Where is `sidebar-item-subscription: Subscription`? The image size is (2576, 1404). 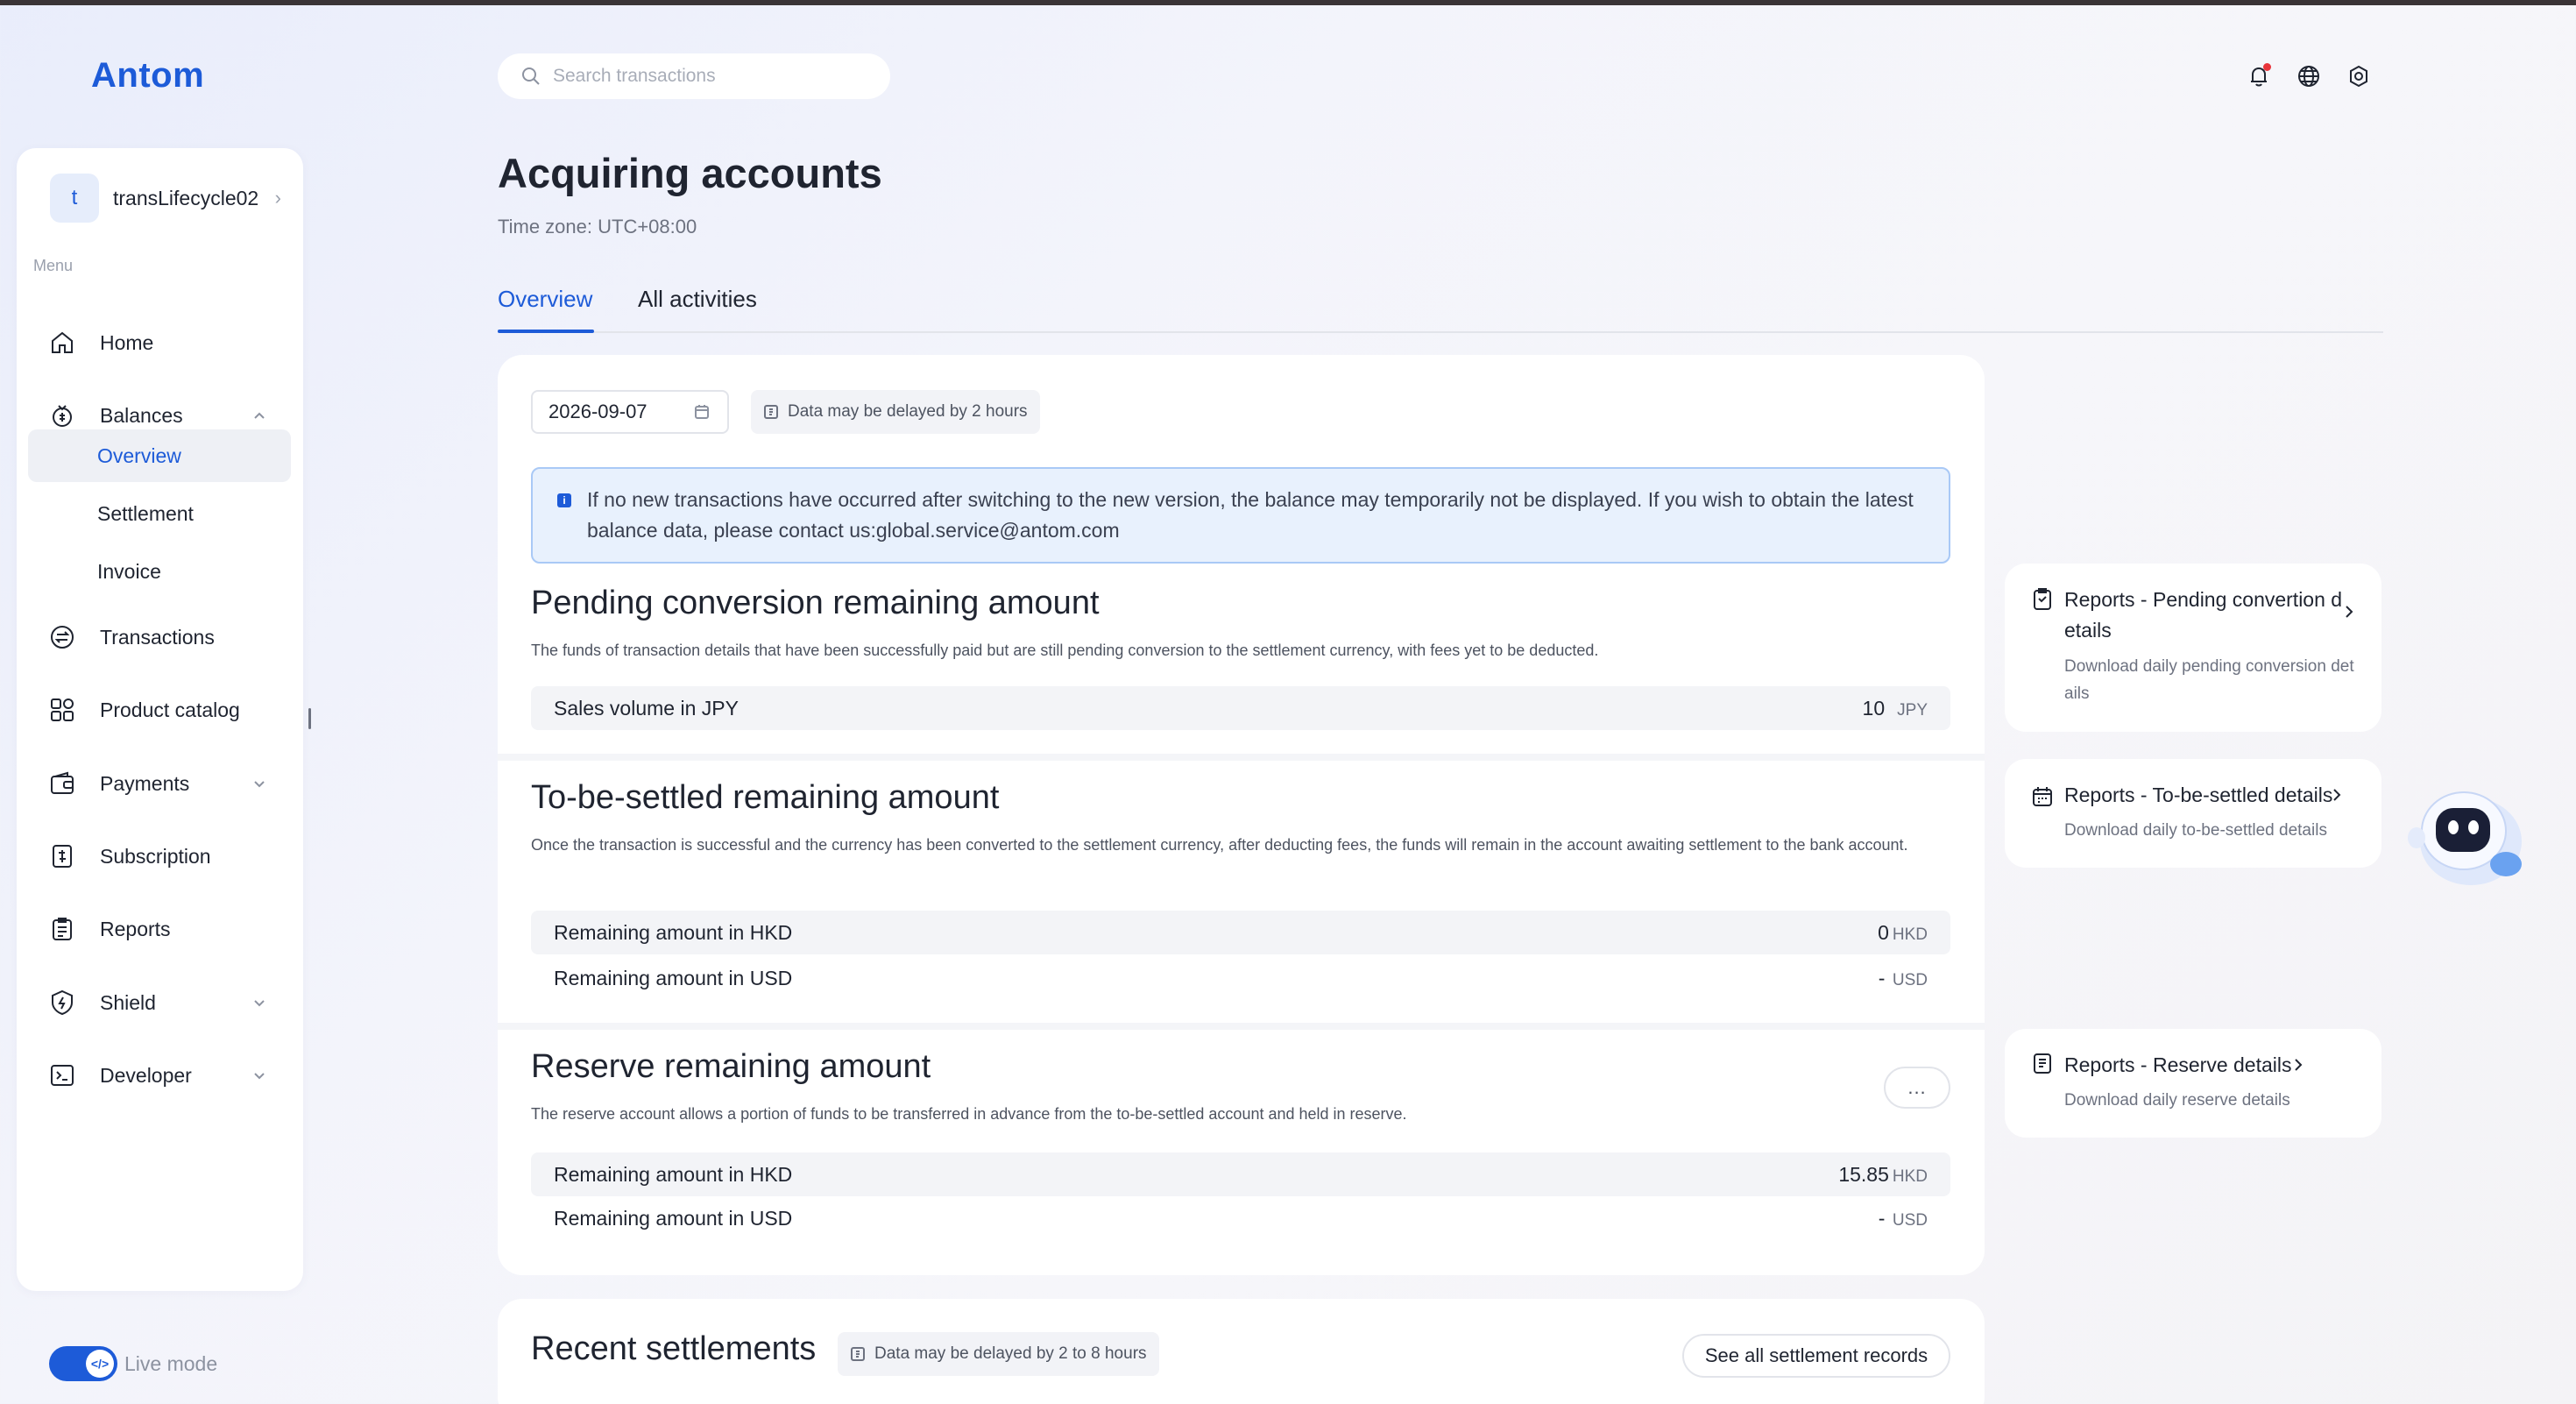 sidebar-item-subscription: Subscription is located at coordinates (159, 856).